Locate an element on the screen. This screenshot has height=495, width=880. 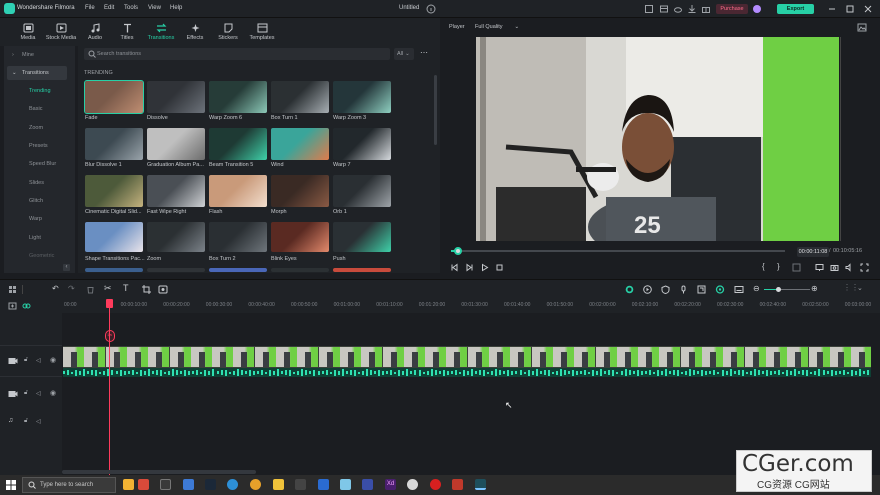
gift-icon is located at coordinates (706, 9).